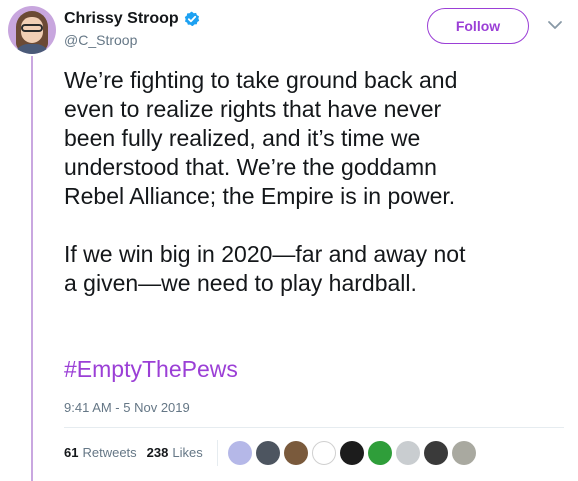  What do you see at coordinates (32, 30) in the screenshot?
I see `author-avatar` at bounding box center [32, 30].